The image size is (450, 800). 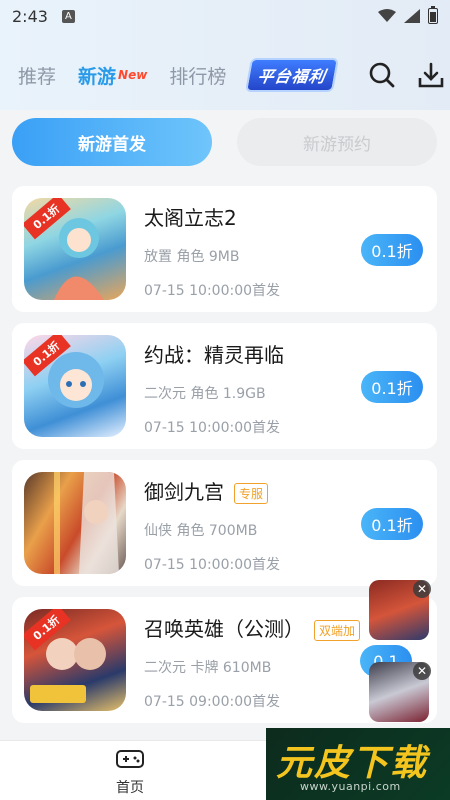 I want to click on game-meta: 二次元 卡牌 610MB, so click(x=208, y=668).